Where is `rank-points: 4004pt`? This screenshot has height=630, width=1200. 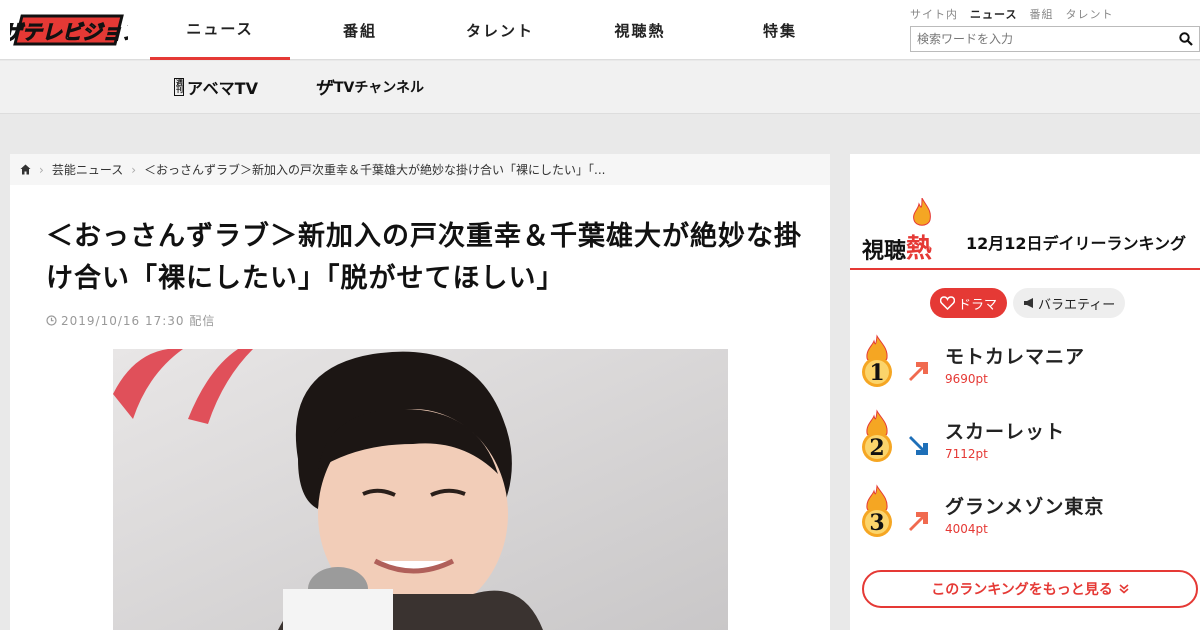 rank-points: 4004pt is located at coordinates (966, 529).